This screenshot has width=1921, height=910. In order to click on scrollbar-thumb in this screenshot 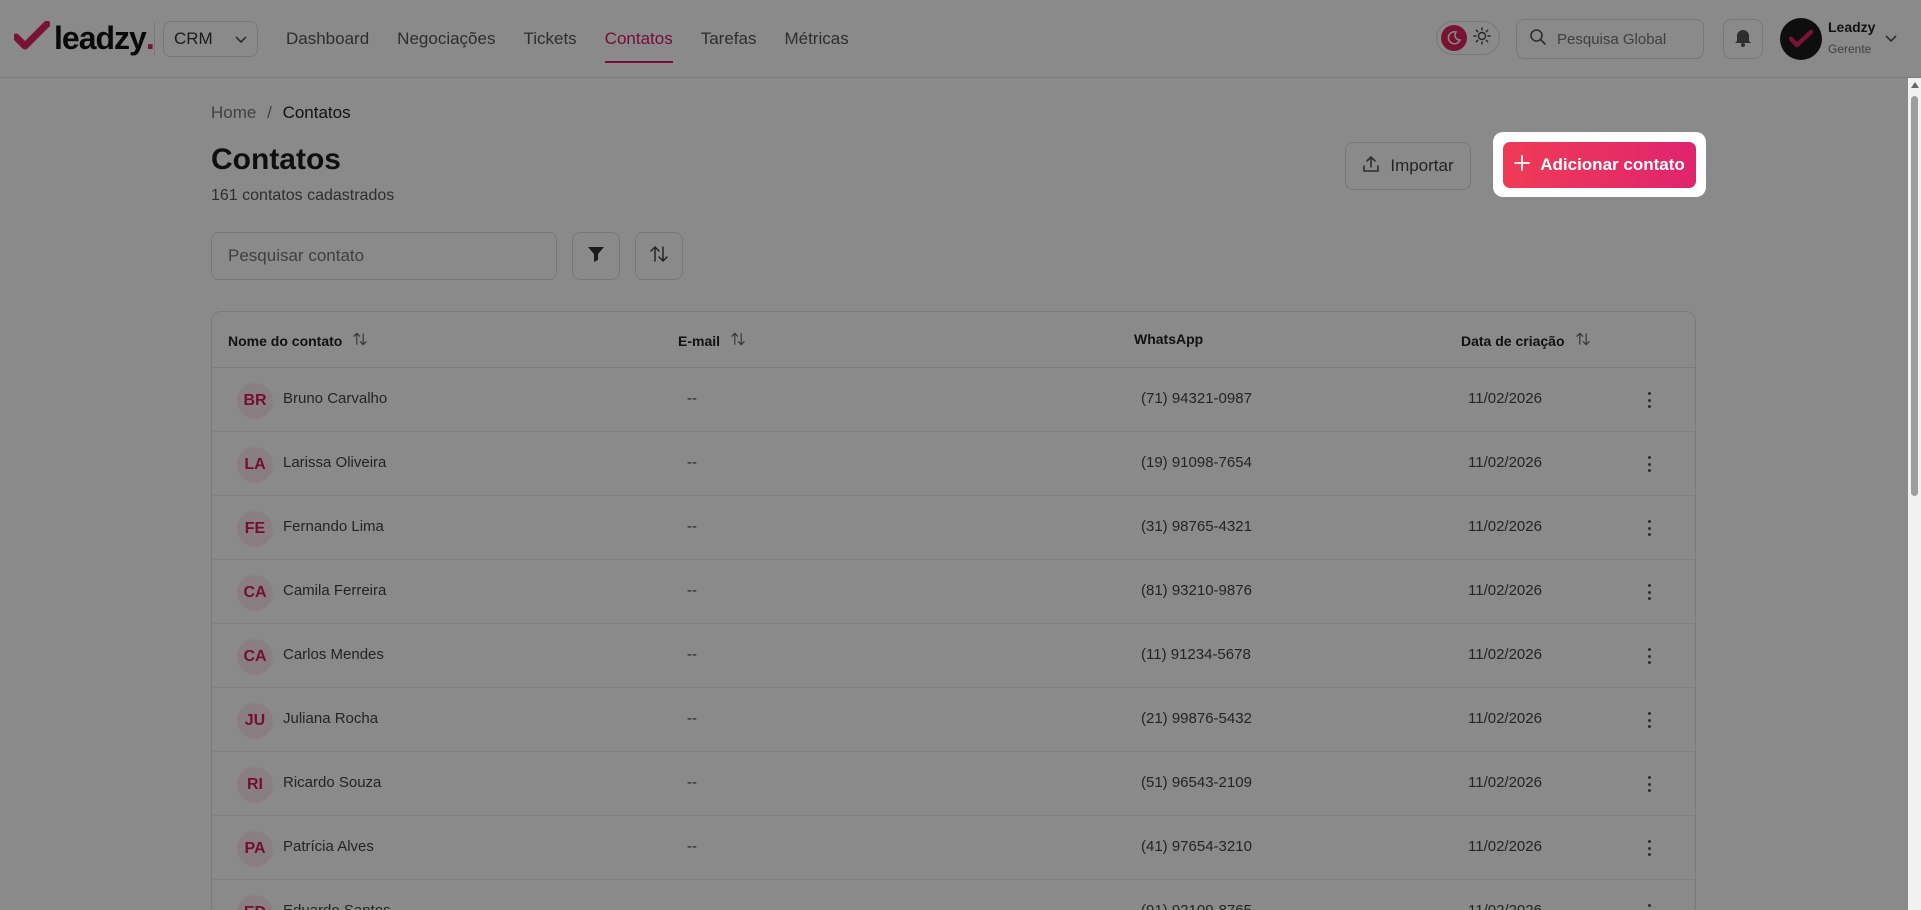, I will do `click(1914, 296)`.